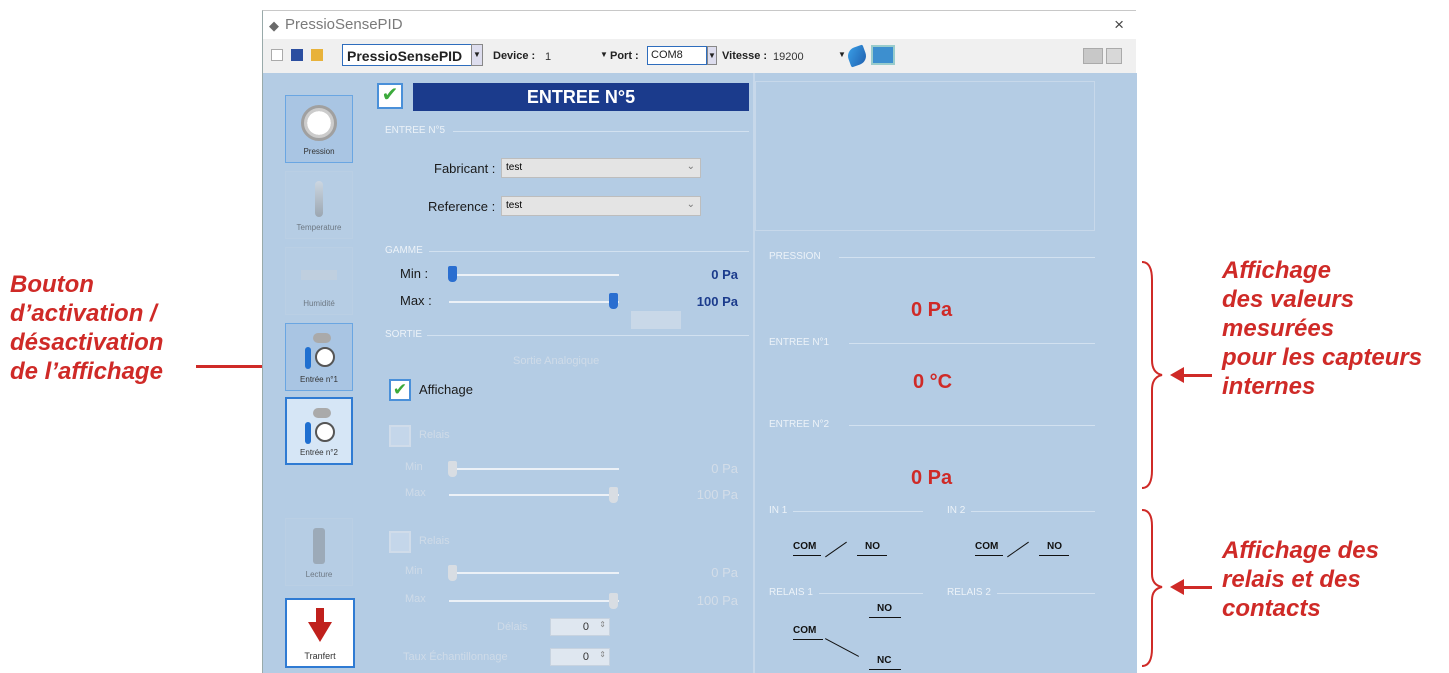 The height and width of the screenshot is (673, 1449). What do you see at coordinates (613, 495) in the screenshot?
I see `relais1-max-slider` at bounding box center [613, 495].